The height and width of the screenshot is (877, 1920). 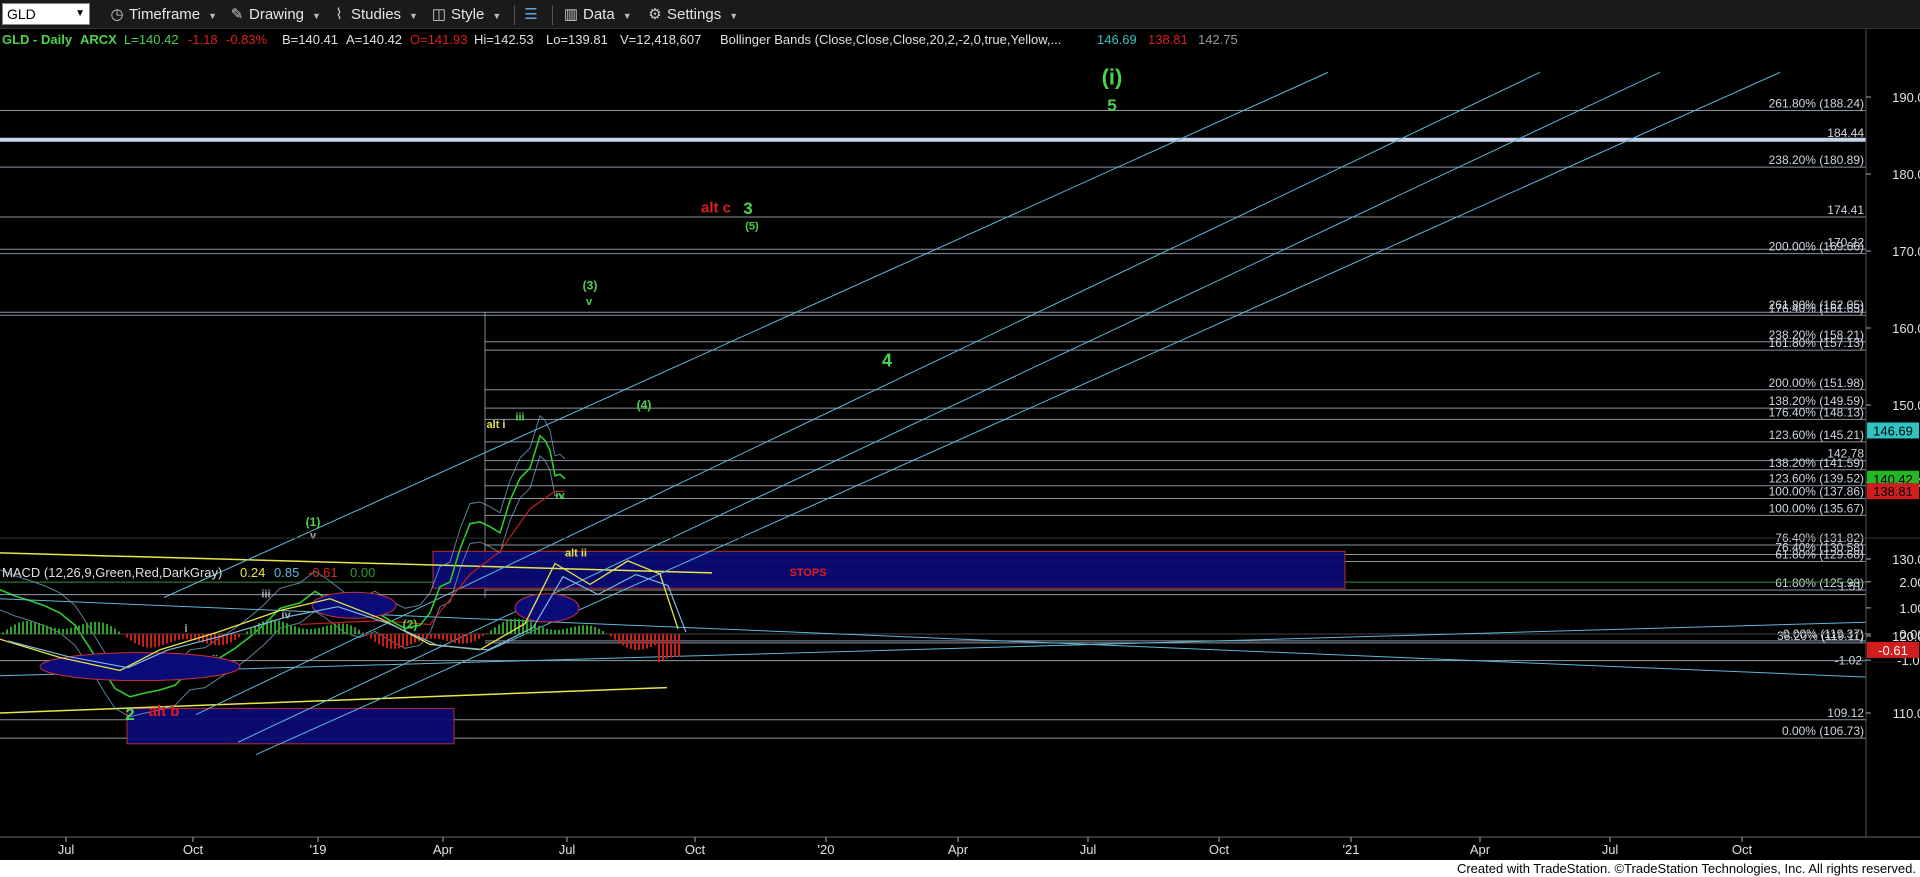 What do you see at coordinates (1816, 463) in the screenshot?
I see `fib-level-label: 138.20% (141.59)` at bounding box center [1816, 463].